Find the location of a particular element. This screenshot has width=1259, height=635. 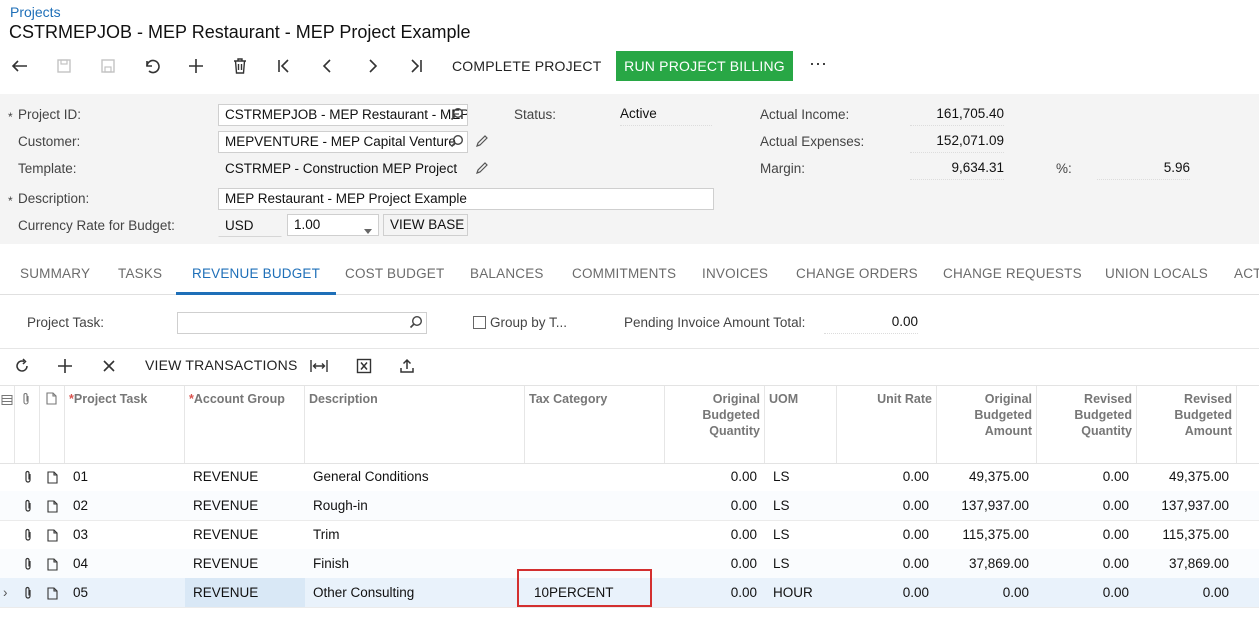

cell-project-task: 04 is located at coordinates (125, 563).